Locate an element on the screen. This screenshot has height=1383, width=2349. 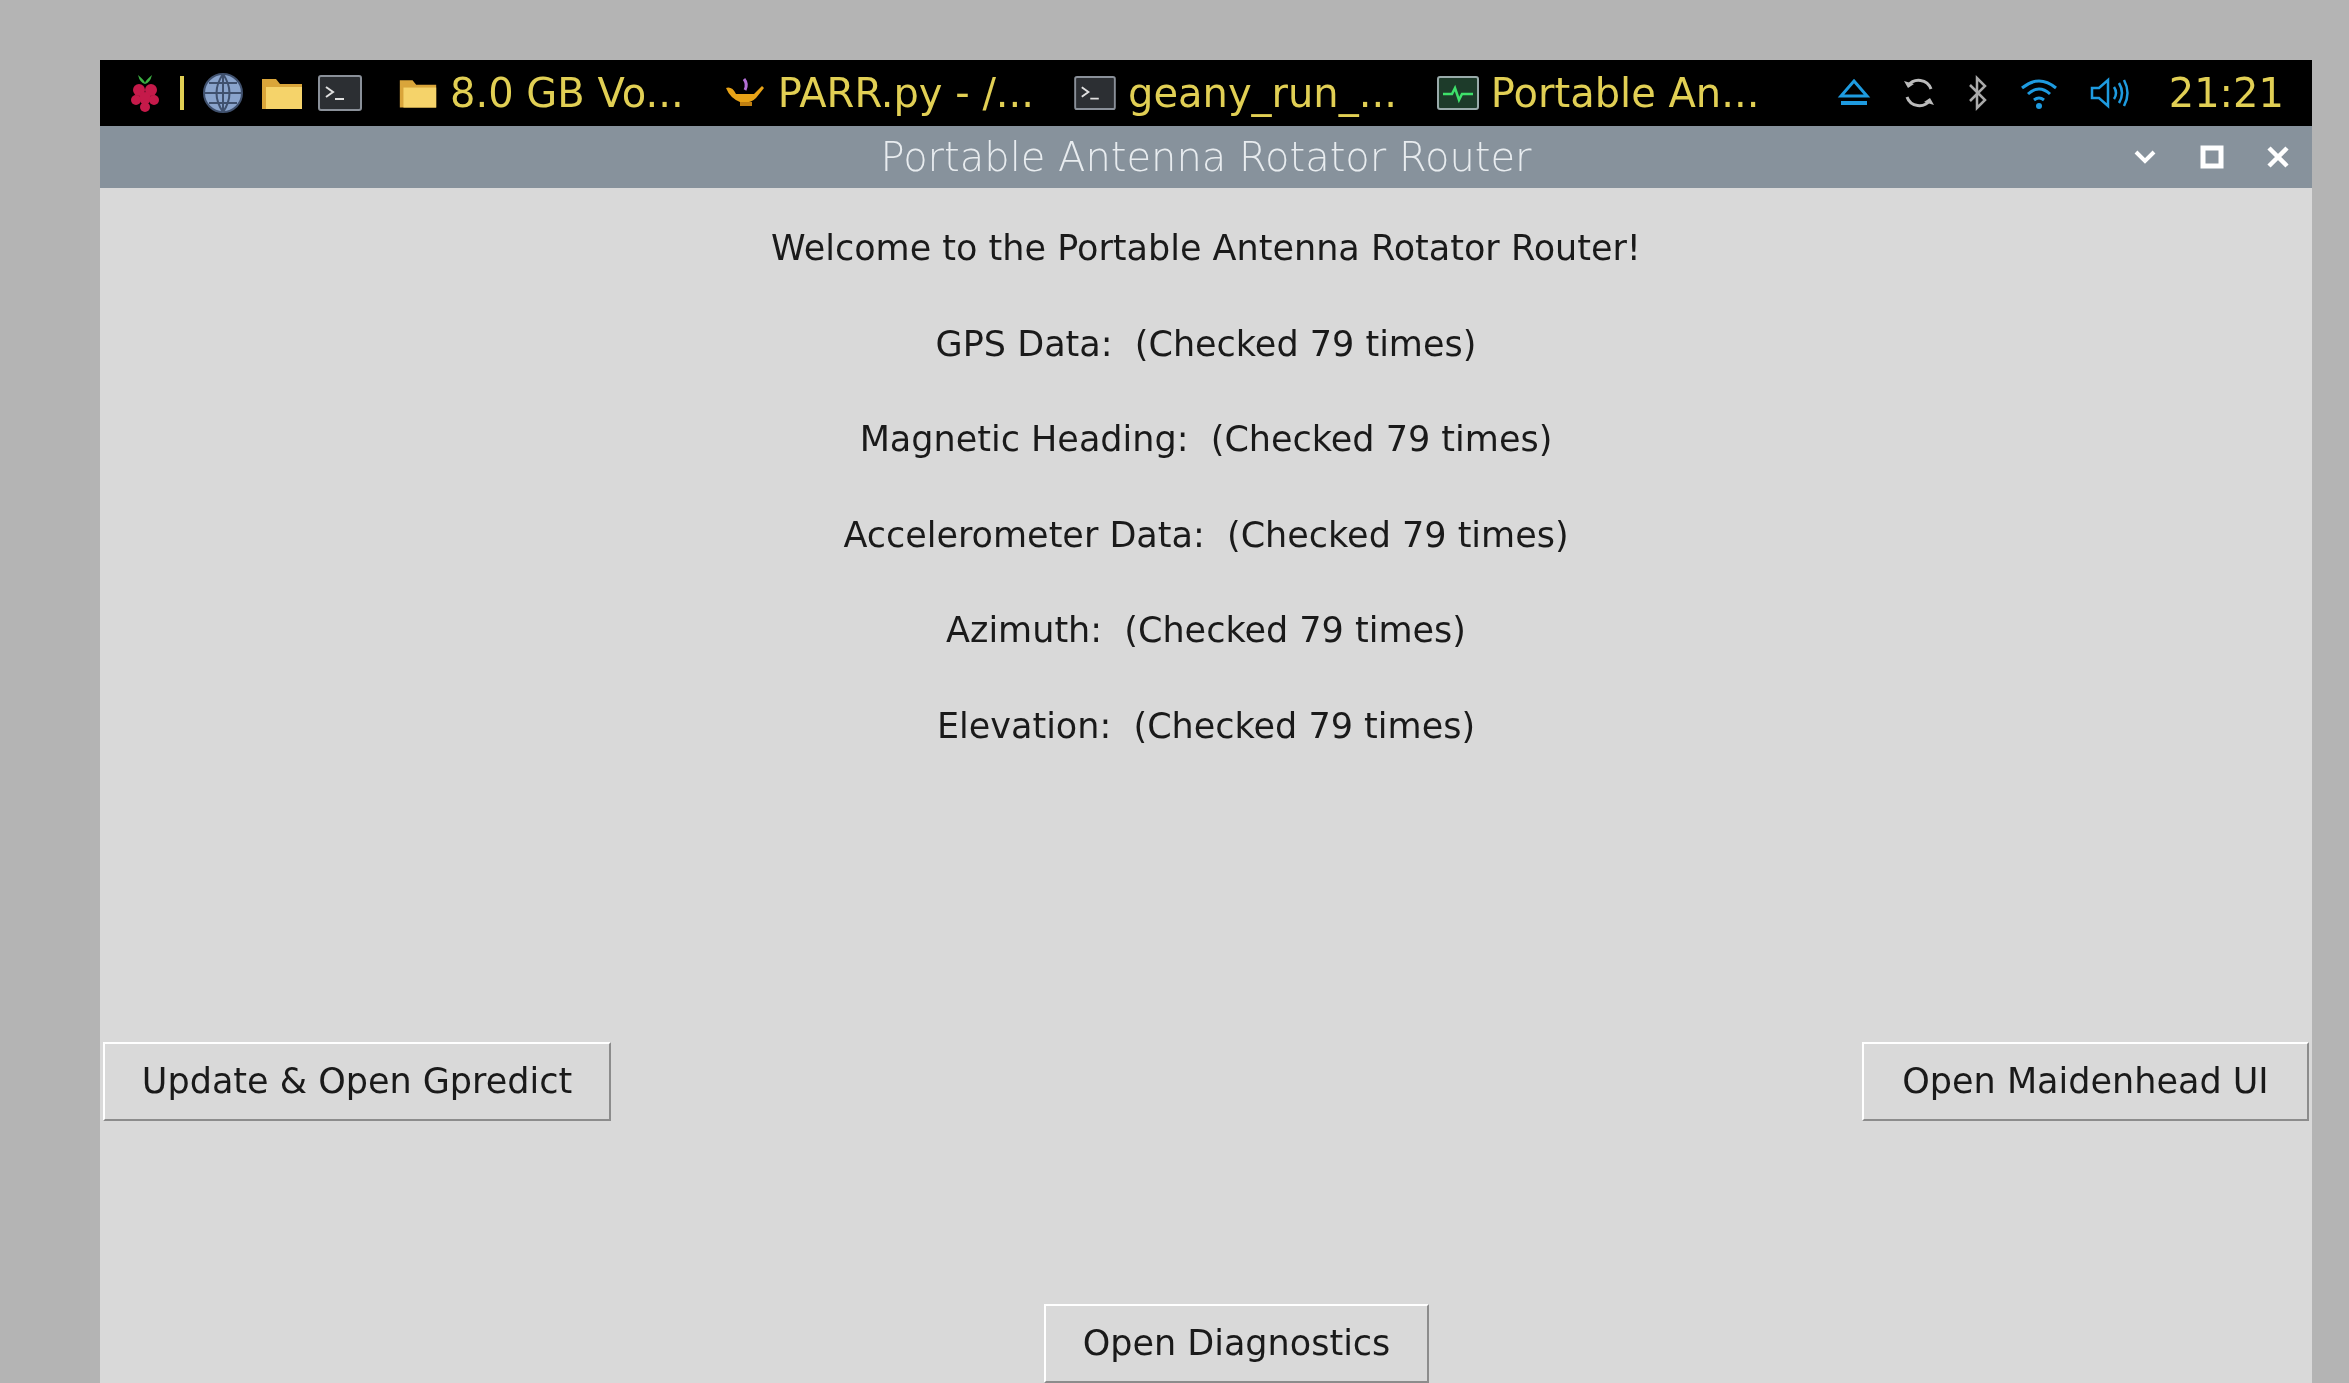
raspberry-icon is located at coordinates (145, 93).